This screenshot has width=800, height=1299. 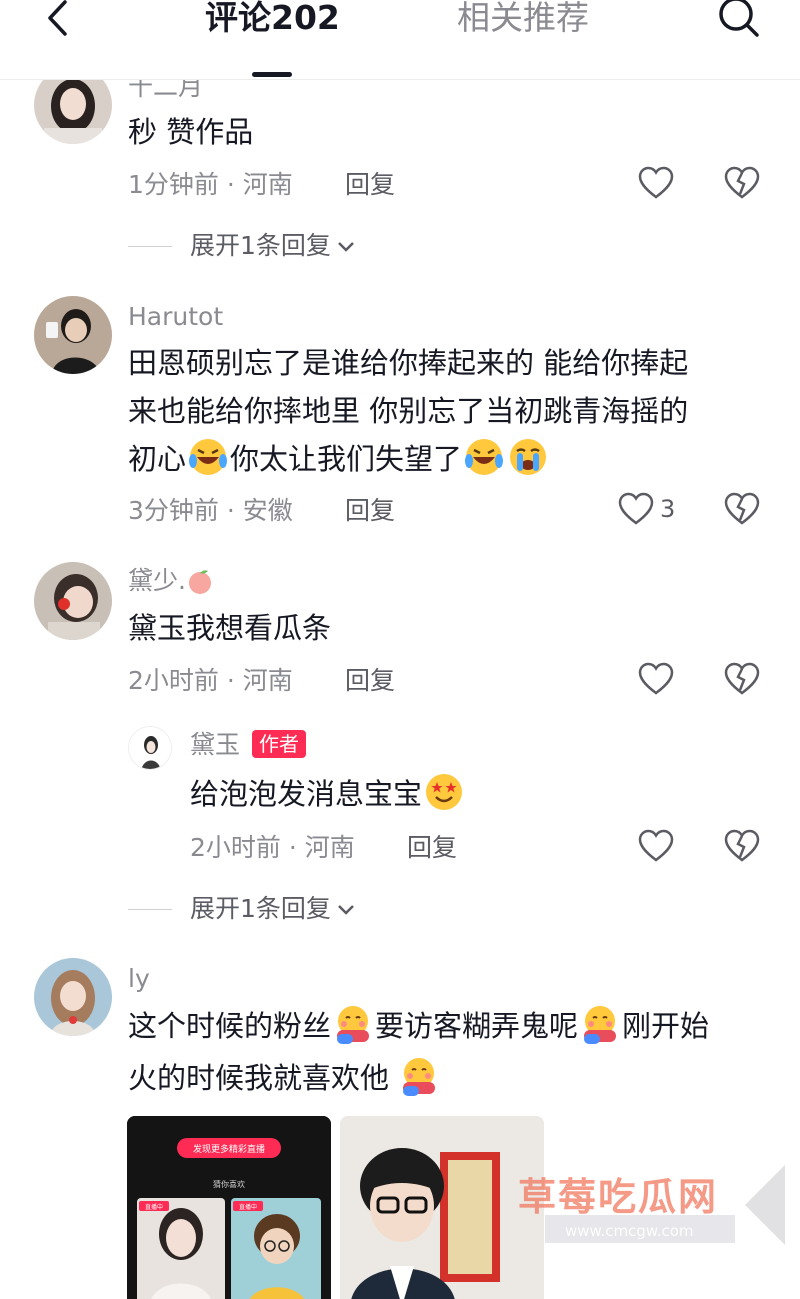 I want to click on reply-text: 给泡泡发消息宝宝, so click(x=328, y=794).